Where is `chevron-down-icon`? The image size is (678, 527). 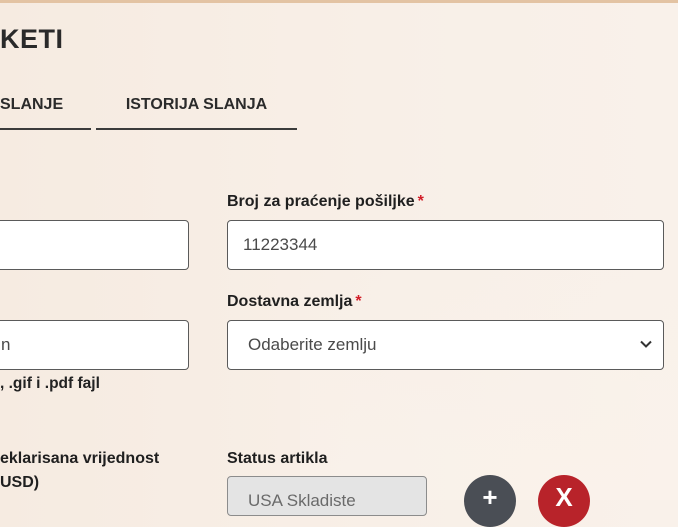 chevron-down-icon is located at coordinates (646, 344).